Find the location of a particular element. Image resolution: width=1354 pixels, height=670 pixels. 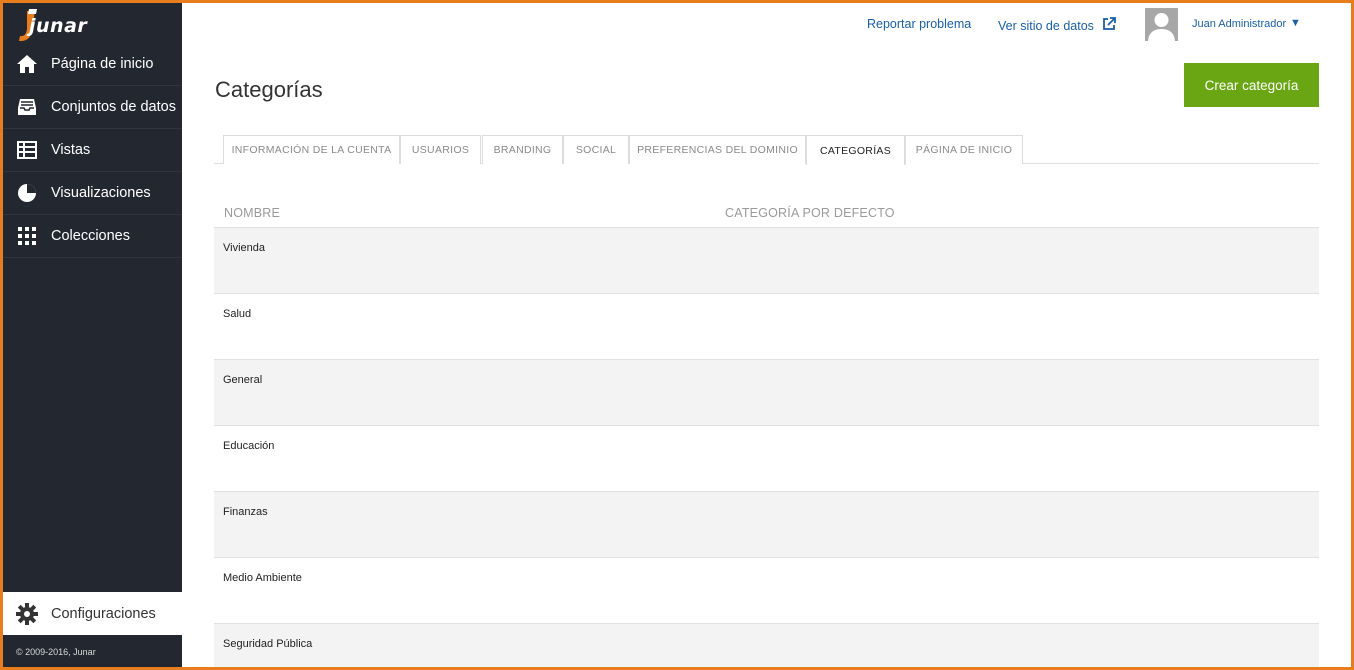

category-name: Medio Ambiente is located at coordinates (262, 578).